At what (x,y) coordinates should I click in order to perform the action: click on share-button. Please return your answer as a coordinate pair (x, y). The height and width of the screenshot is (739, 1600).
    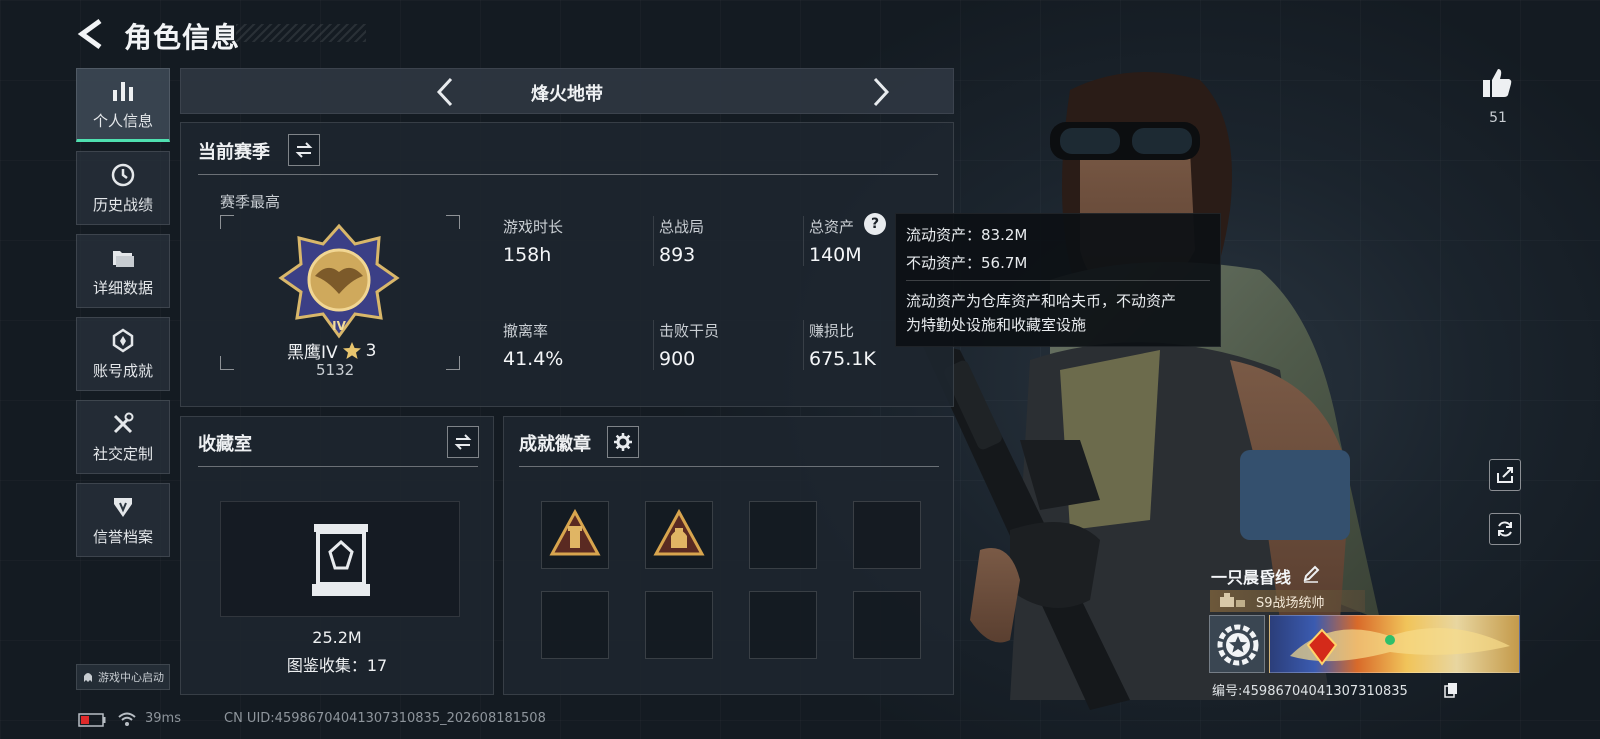
    Looking at the image, I should click on (1505, 475).